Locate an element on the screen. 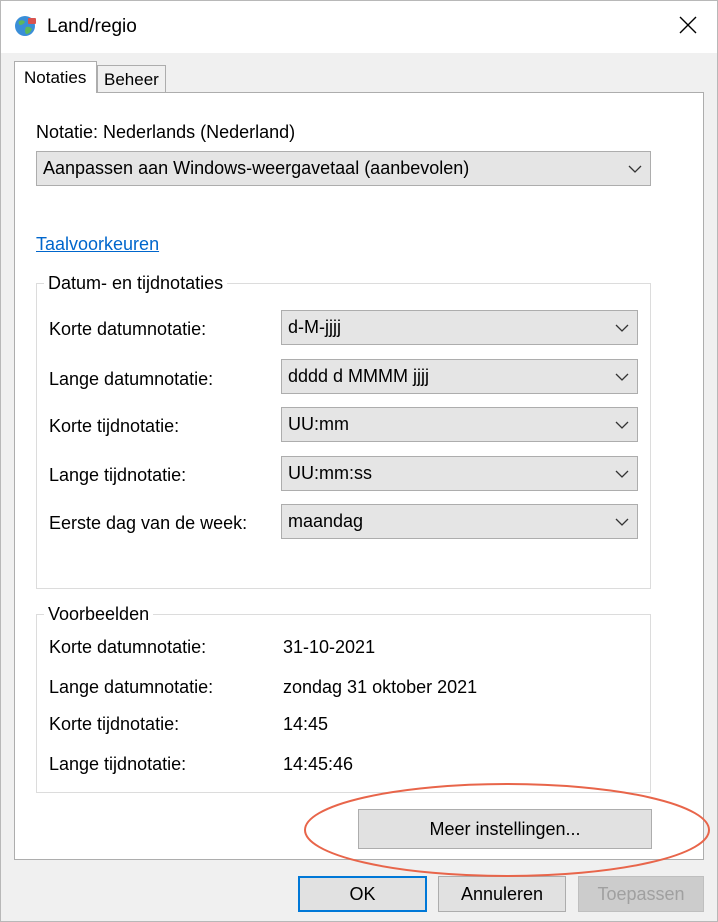 The image size is (718, 922). close-icon is located at coordinates (688, 27).